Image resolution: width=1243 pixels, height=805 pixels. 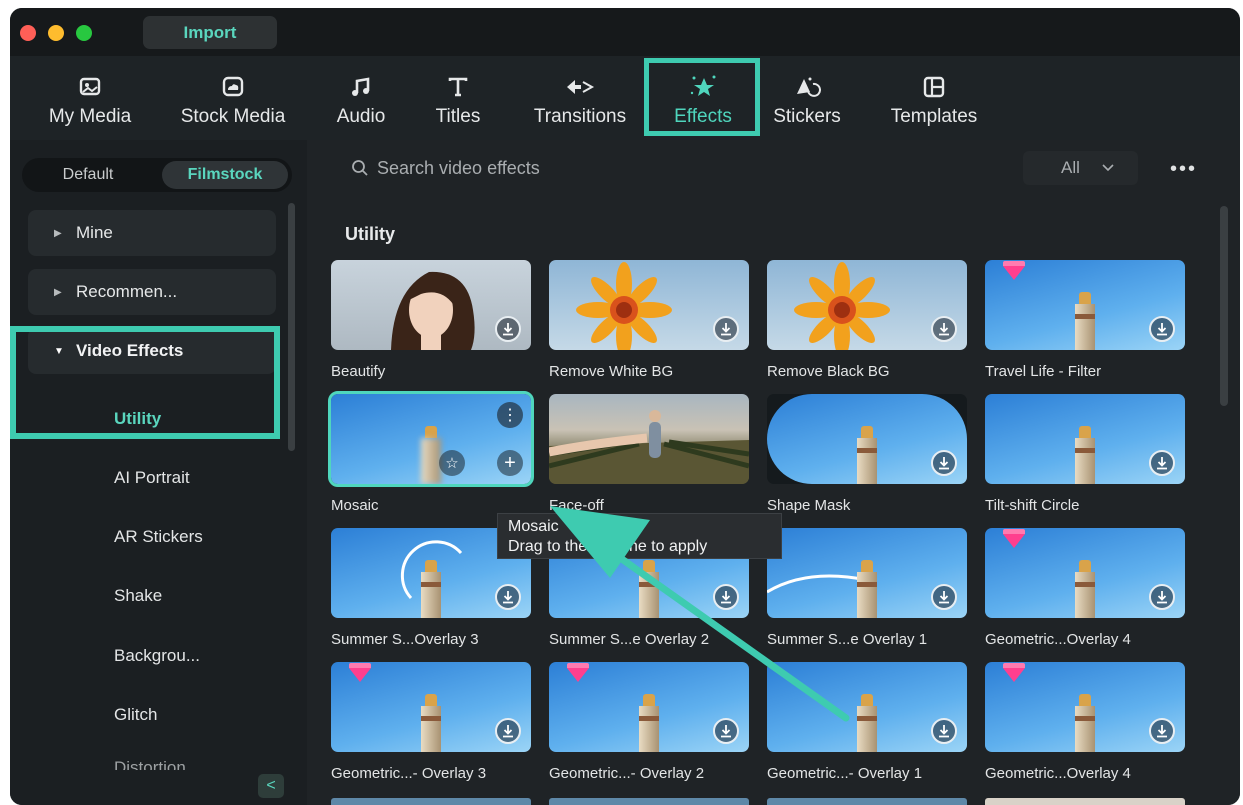 I want to click on annotation-arrow-icon, so click(x=700, y=614).